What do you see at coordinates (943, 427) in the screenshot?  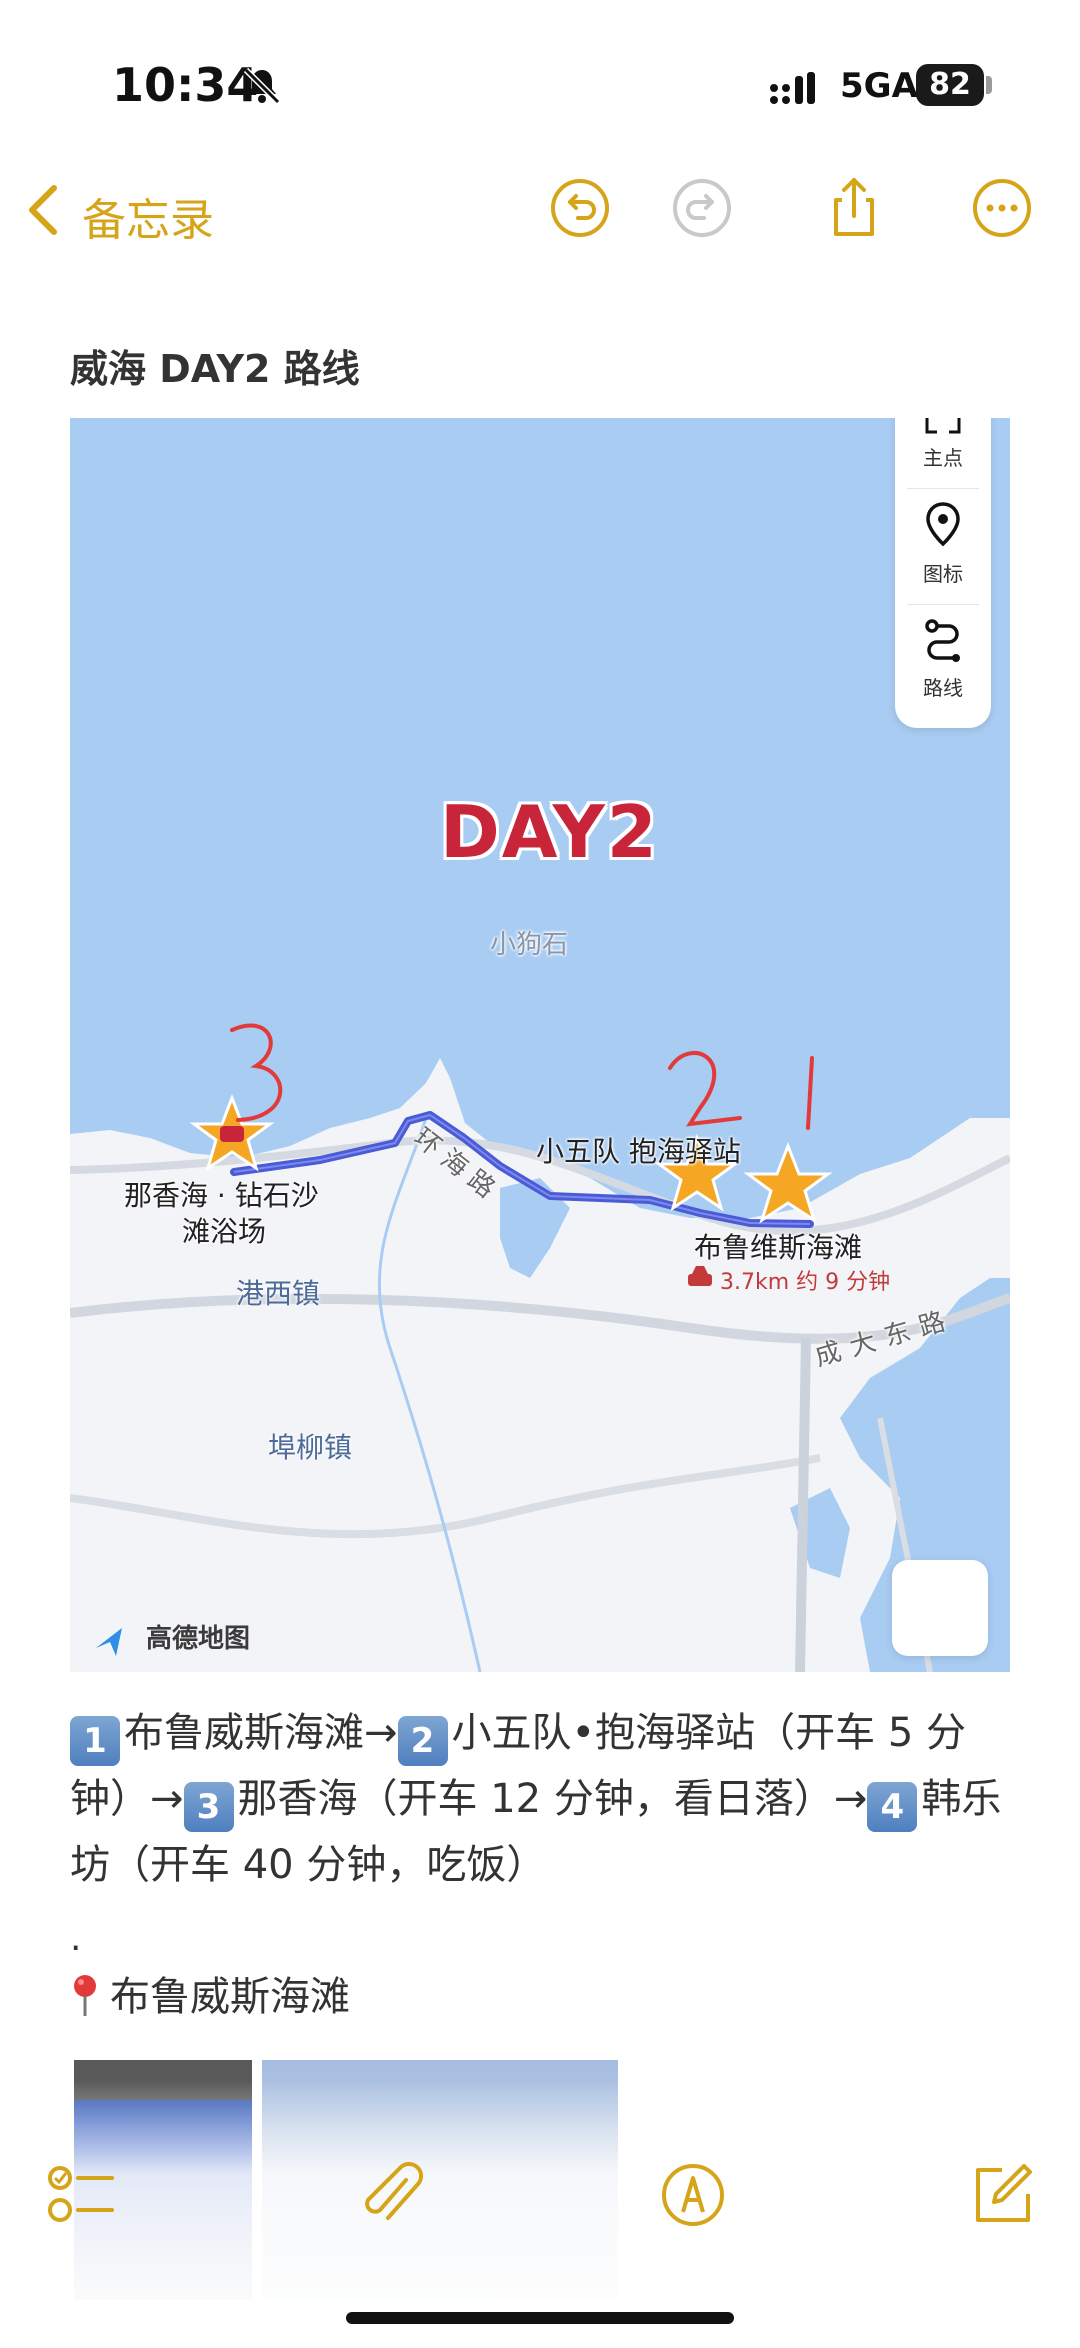 I see `main-point-icon` at bounding box center [943, 427].